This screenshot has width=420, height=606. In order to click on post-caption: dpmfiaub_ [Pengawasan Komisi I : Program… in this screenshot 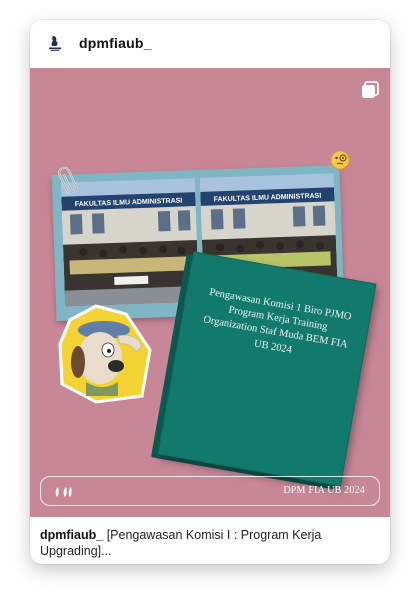, I will do `click(210, 543)`.